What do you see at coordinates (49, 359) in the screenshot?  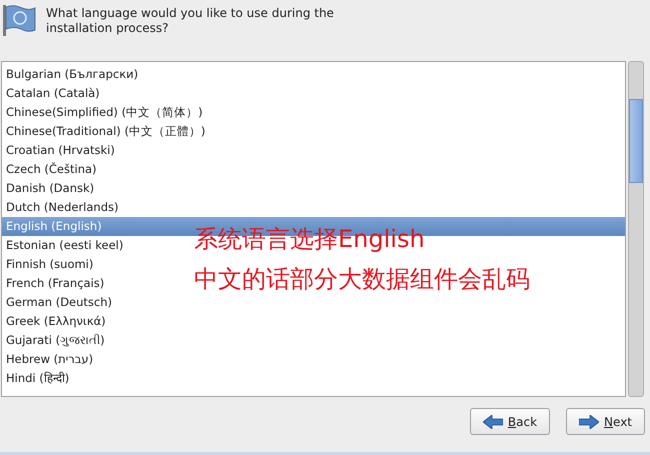 I see `language-item: Hebrew (עברית)` at bounding box center [49, 359].